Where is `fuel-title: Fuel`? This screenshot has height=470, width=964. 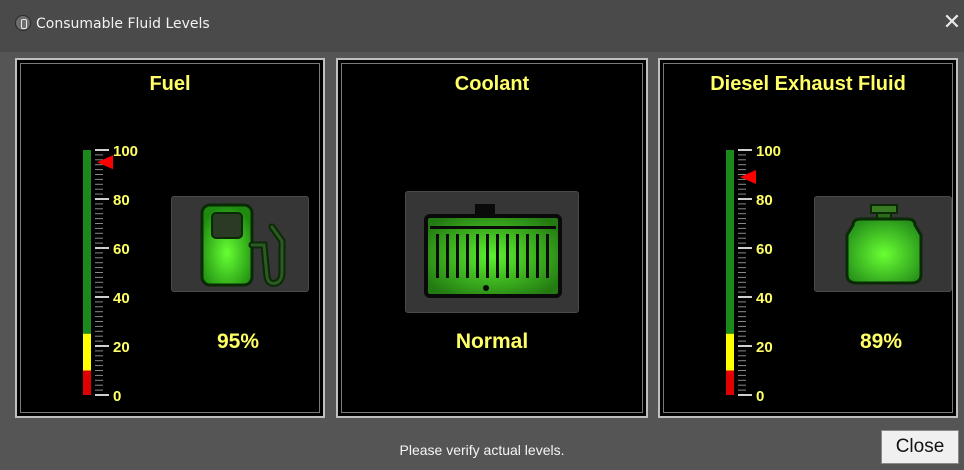
fuel-title: Fuel is located at coordinates (170, 84).